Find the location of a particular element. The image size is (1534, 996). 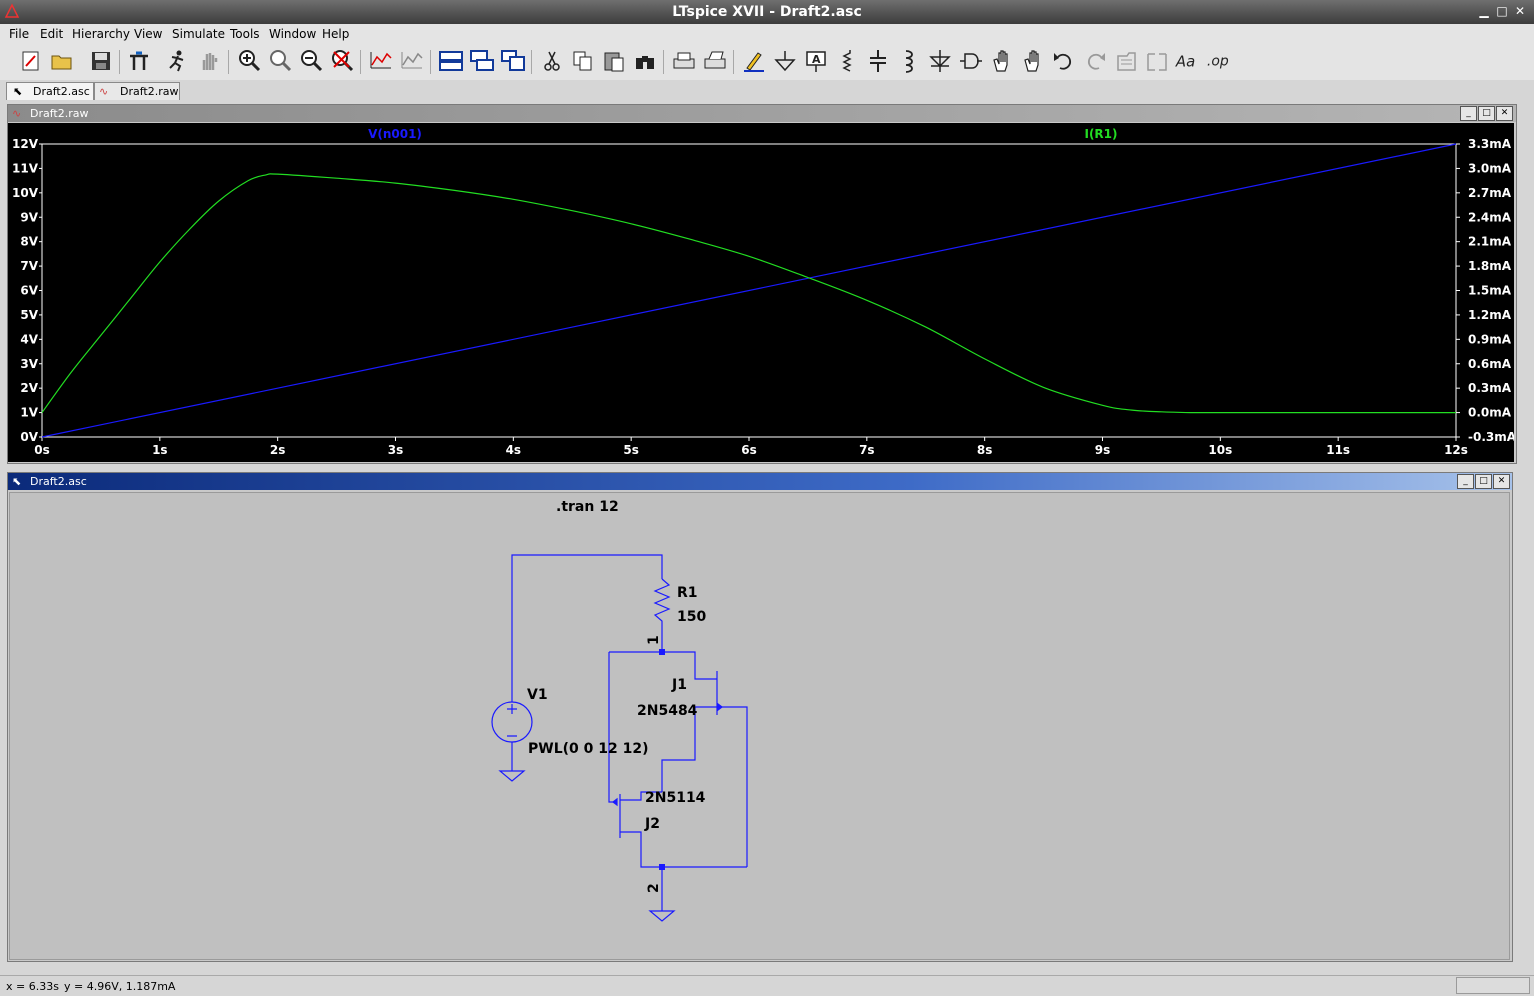

zoom-cancel-icon is located at coordinates (342, 62).